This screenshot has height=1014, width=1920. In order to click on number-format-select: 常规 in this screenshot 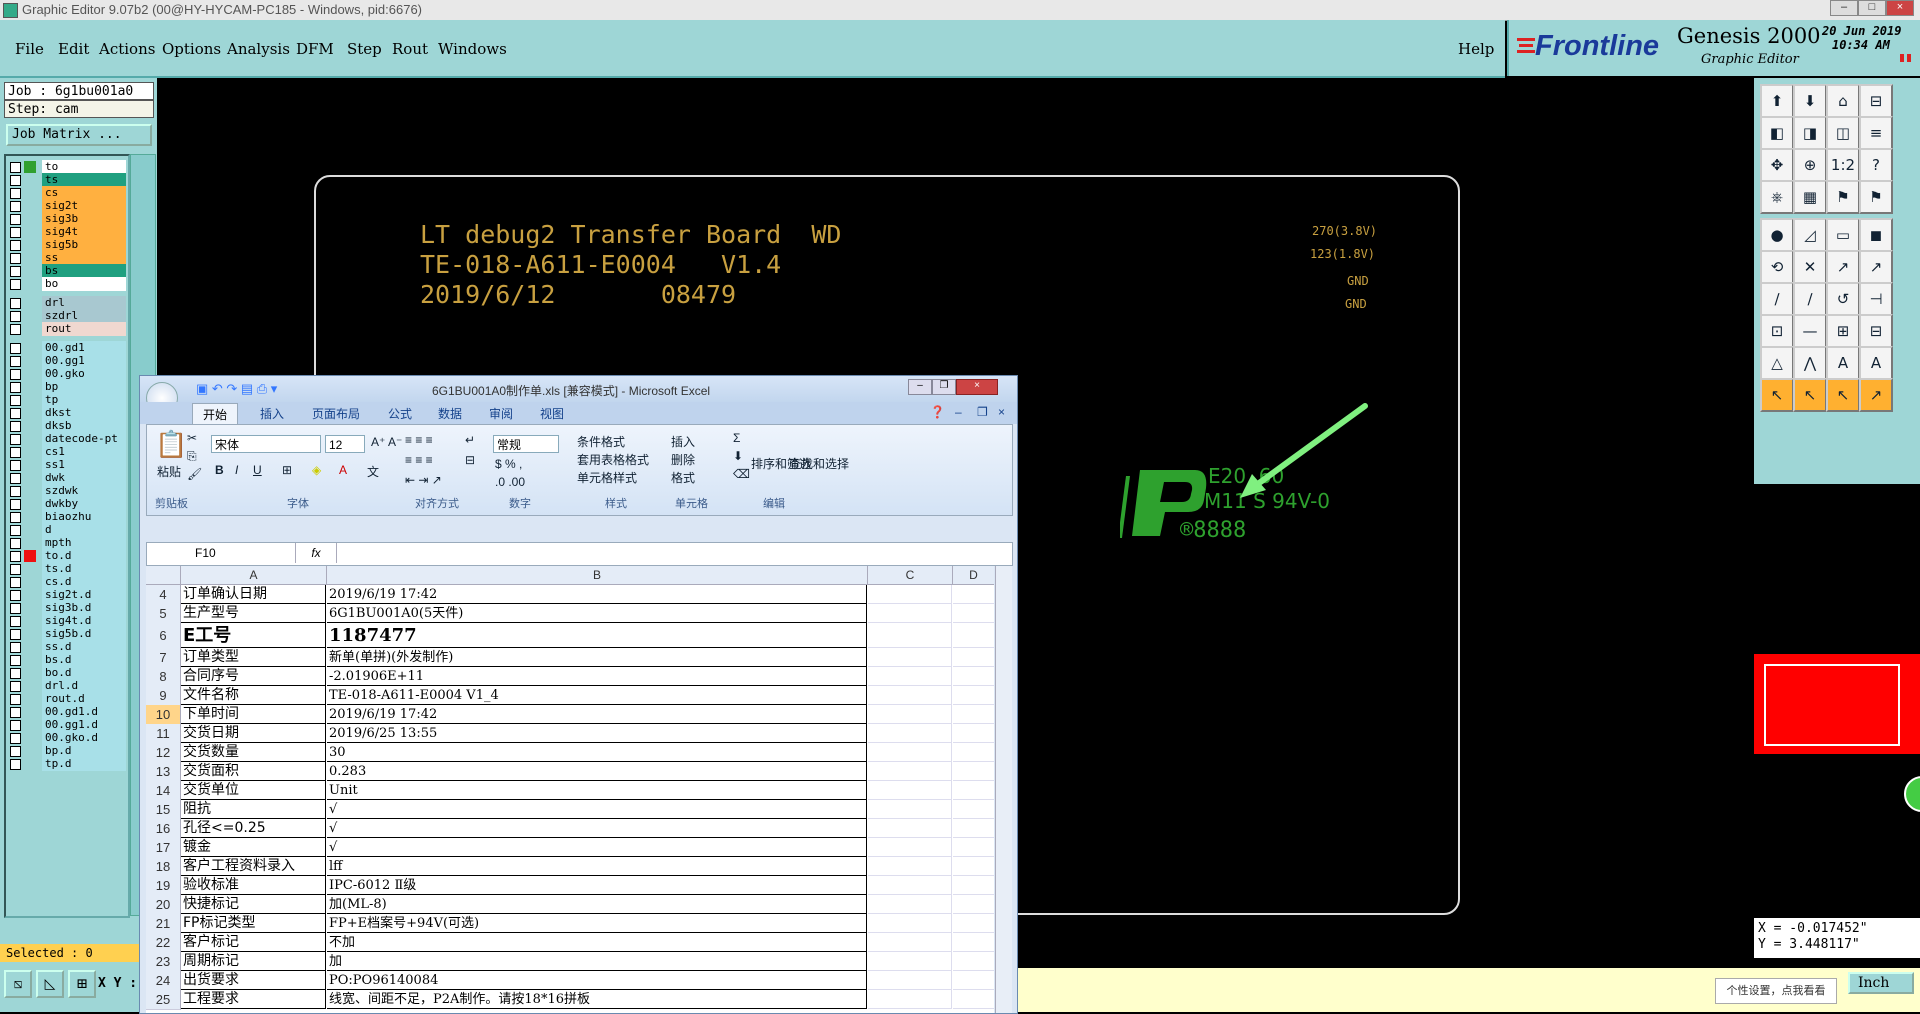, I will do `click(526, 444)`.